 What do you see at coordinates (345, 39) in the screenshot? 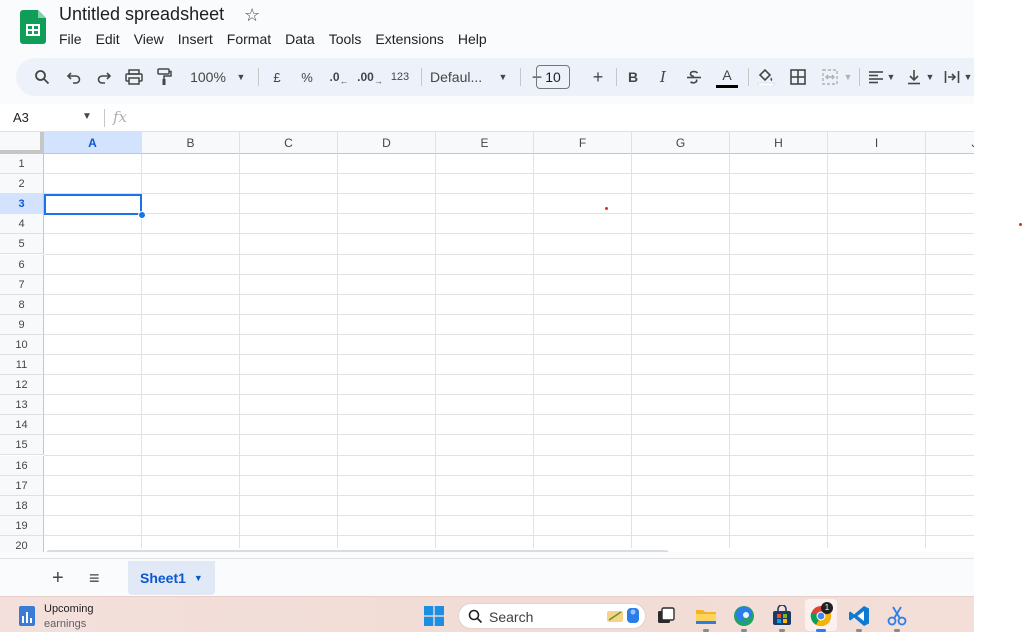
I see `menu-tools: Tools` at bounding box center [345, 39].